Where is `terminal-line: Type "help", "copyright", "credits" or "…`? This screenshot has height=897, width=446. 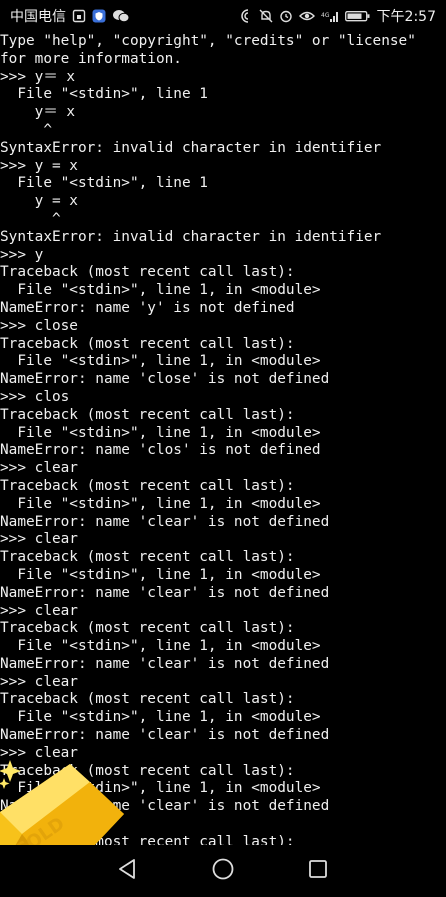
terminal-line: Type "help", "copyright", "credits" or "… is located at coordinates (208, 41).